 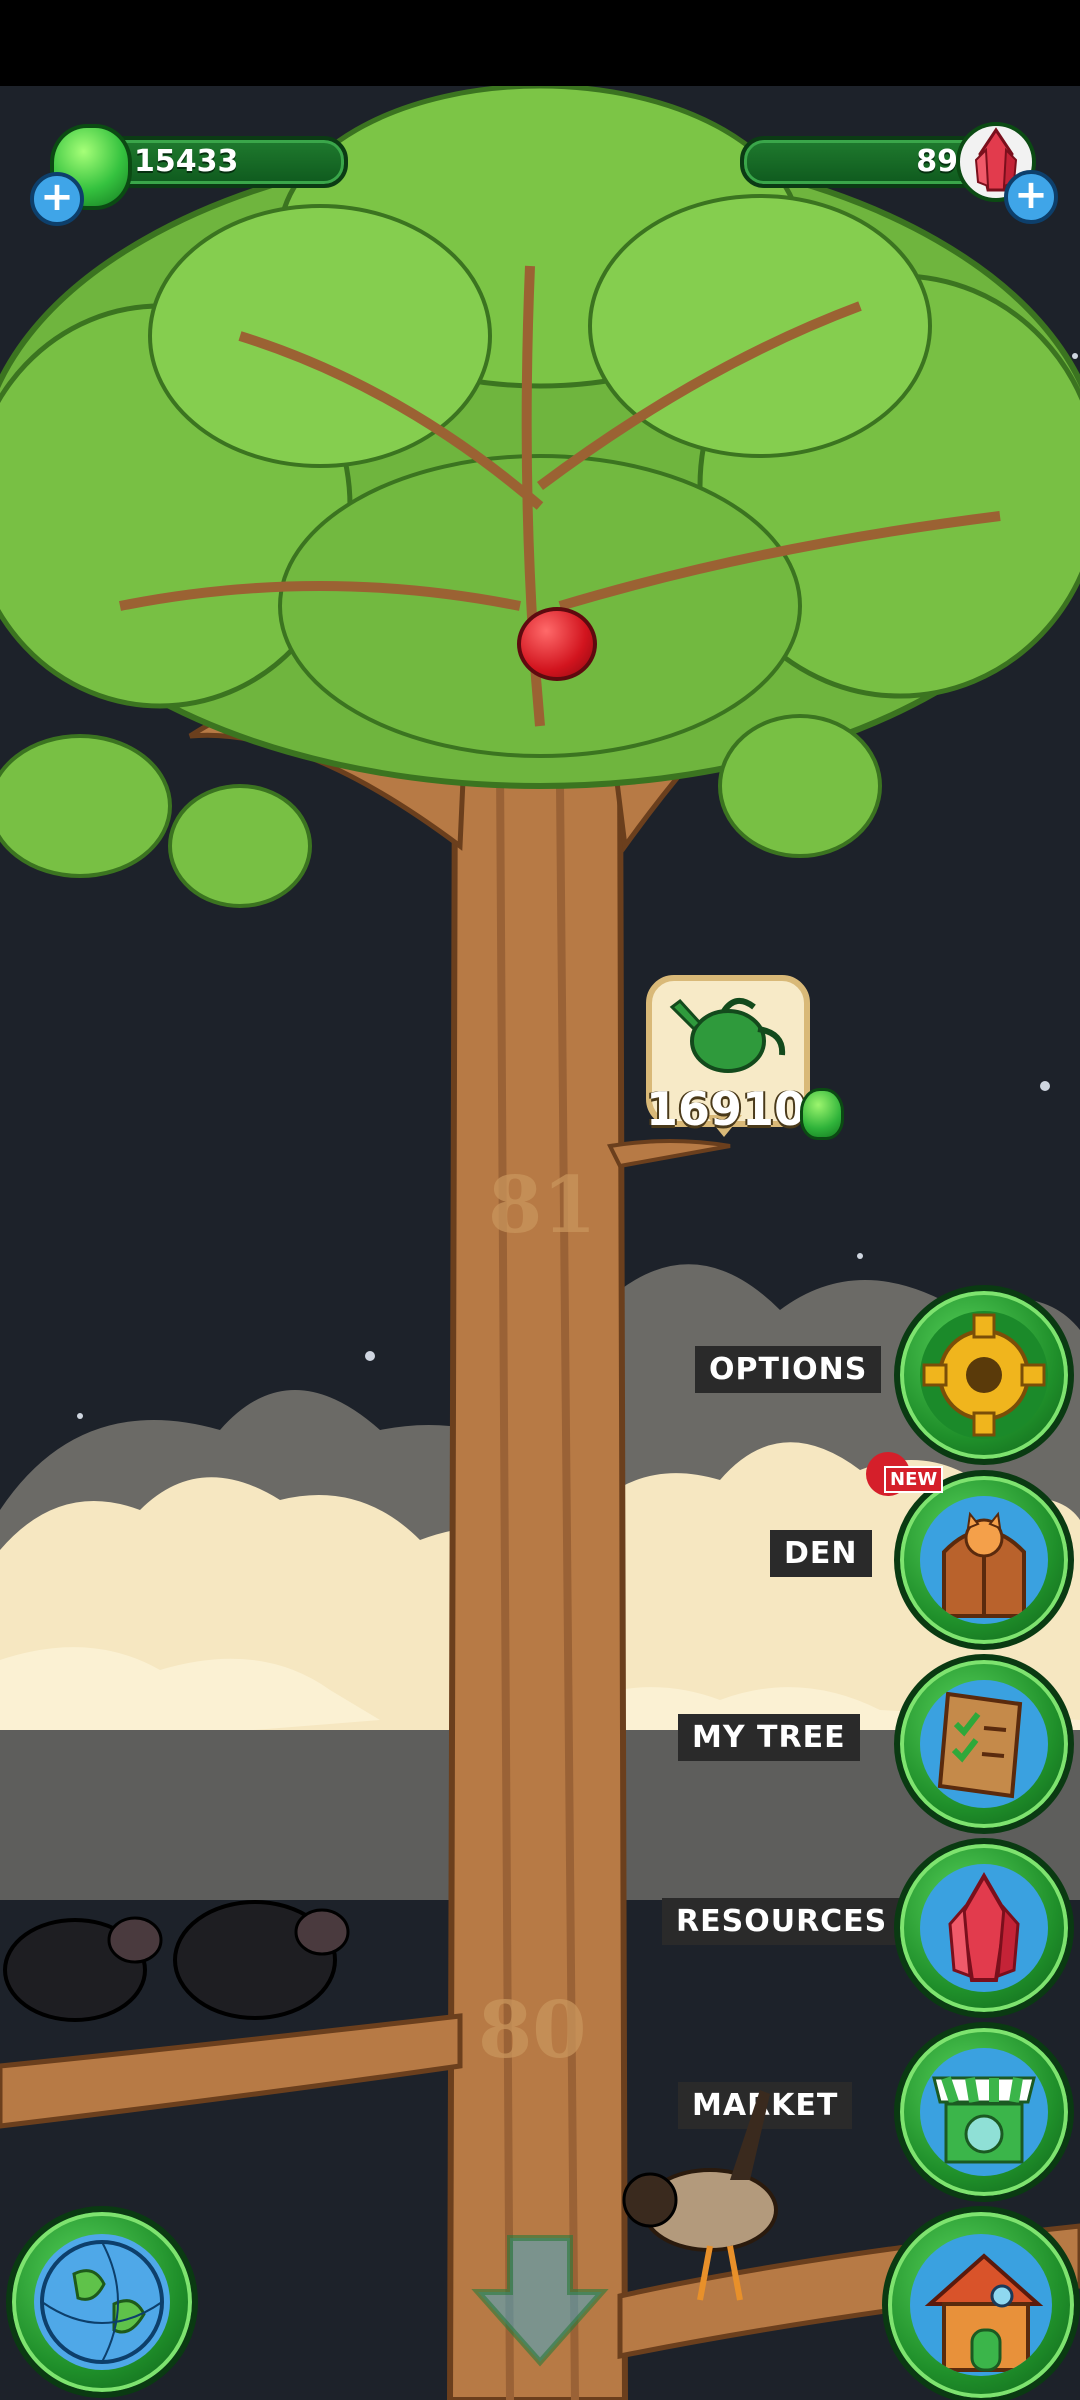 What do you see at coordinates (57, 199) in the screenshot?
I see `add-gems-button: +` at bounding box center [57, 199].